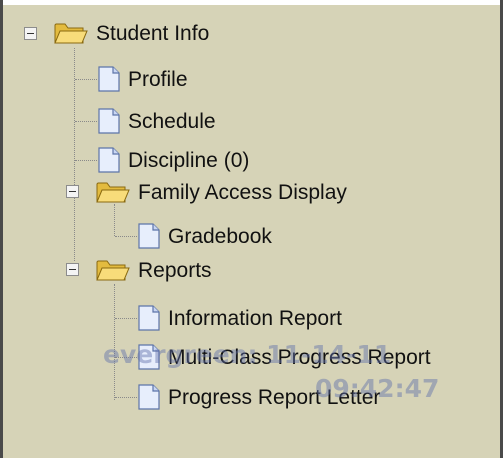 The width and height of the screenshot is (503, 458). I want to click on tree-node-multi-class-progress-report: Multi-Class Progress Report, so click(284, 357).